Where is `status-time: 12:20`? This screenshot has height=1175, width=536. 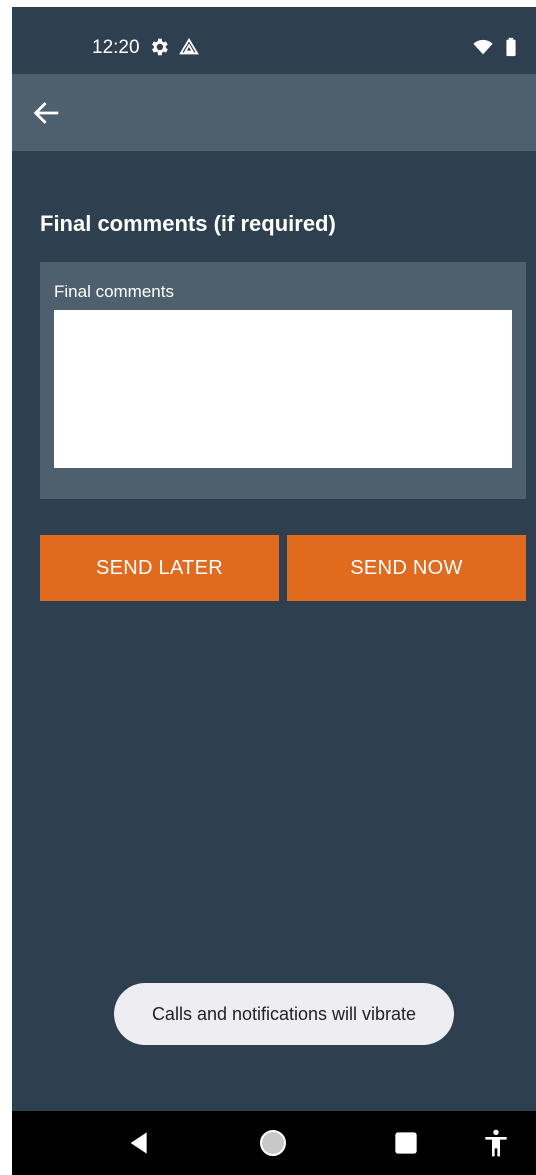 status-time: 12:20 is located at coordinates (116, 47).